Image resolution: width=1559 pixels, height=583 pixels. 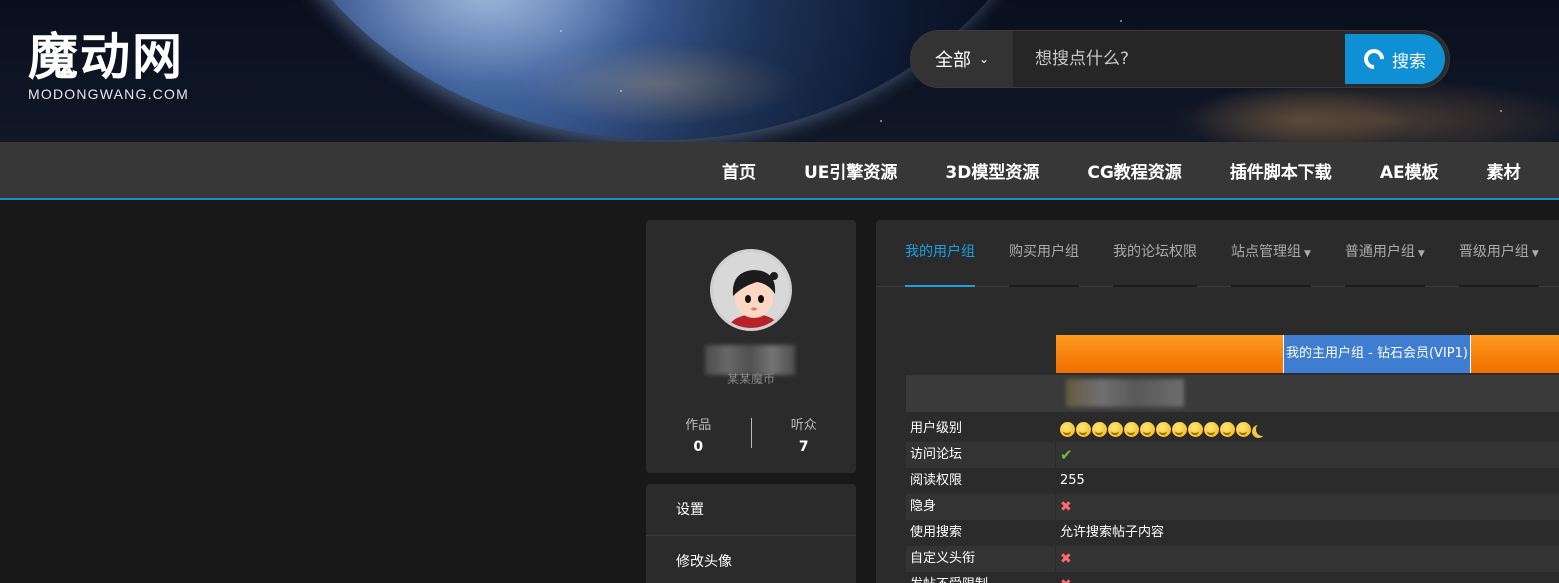 I want to click on stat-works: 作品 0, so click(x=698, y=434).